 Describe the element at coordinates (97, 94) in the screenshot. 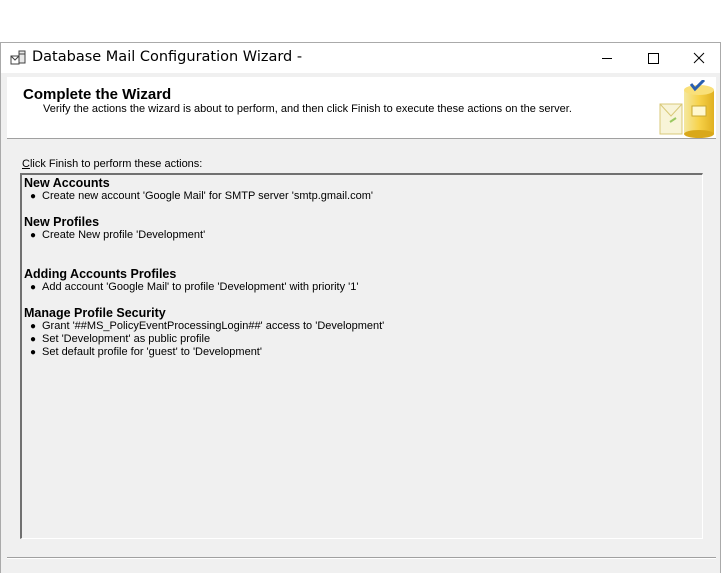

I see `page-title: Complete the Wizard` at that location.